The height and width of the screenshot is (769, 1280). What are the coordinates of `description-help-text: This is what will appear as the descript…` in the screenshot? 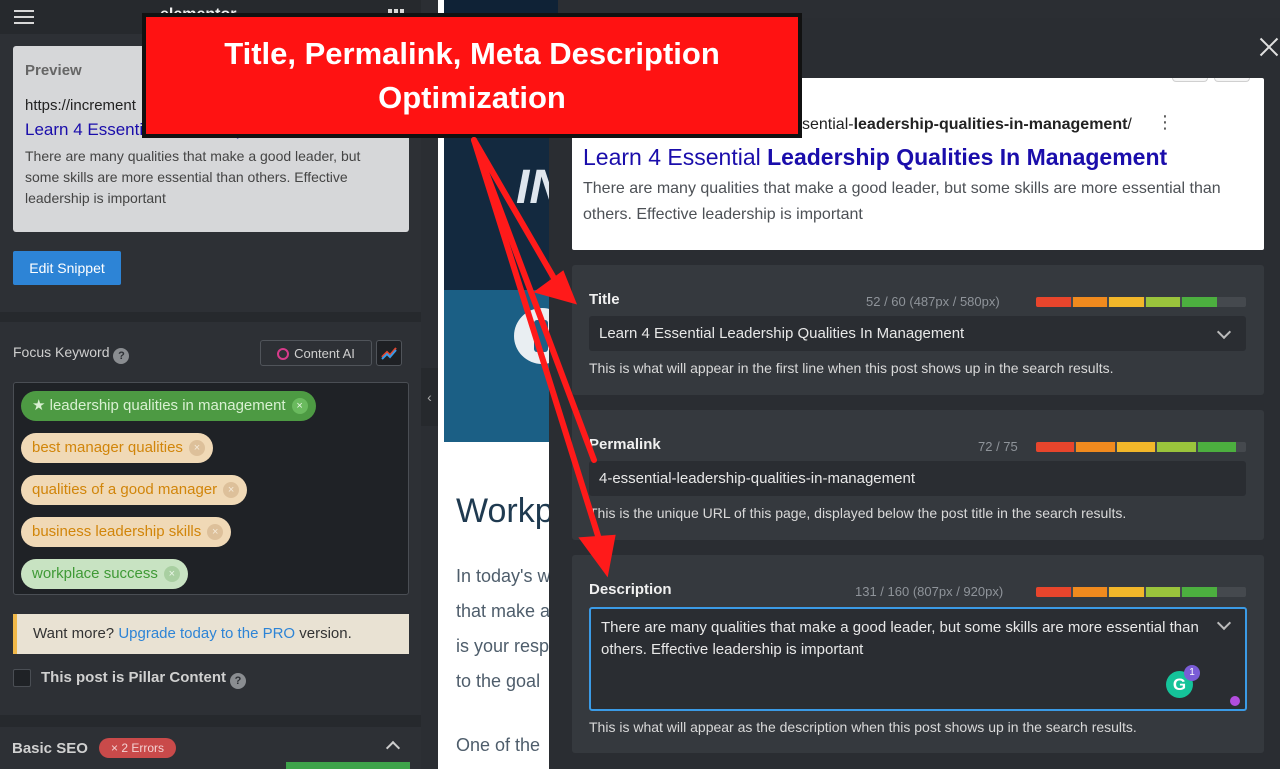 It's located at (863, 727).